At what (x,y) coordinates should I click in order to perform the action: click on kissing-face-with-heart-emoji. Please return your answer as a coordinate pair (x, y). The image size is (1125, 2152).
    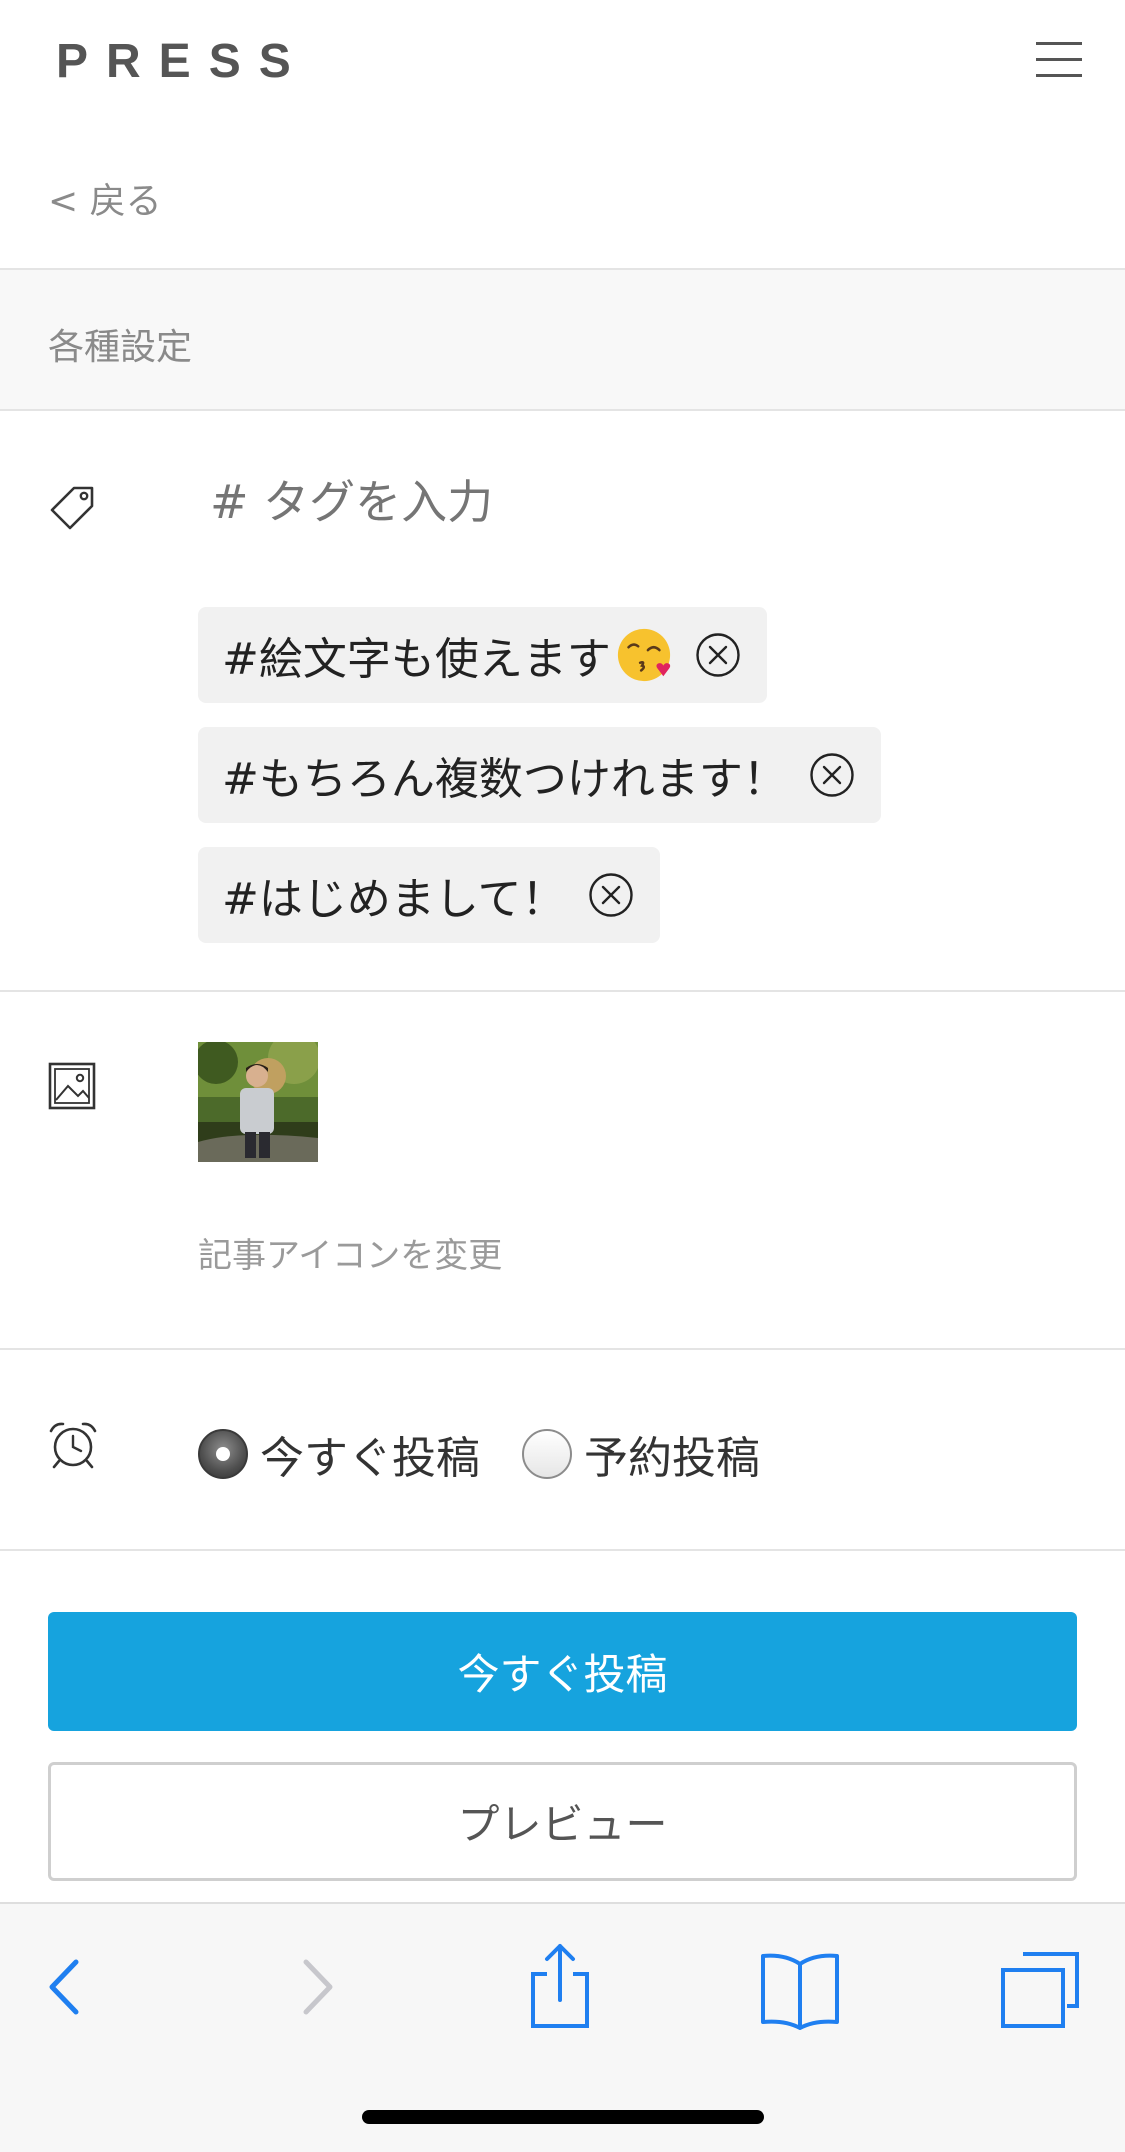
    Looking at the image, I should click on (644, 655).